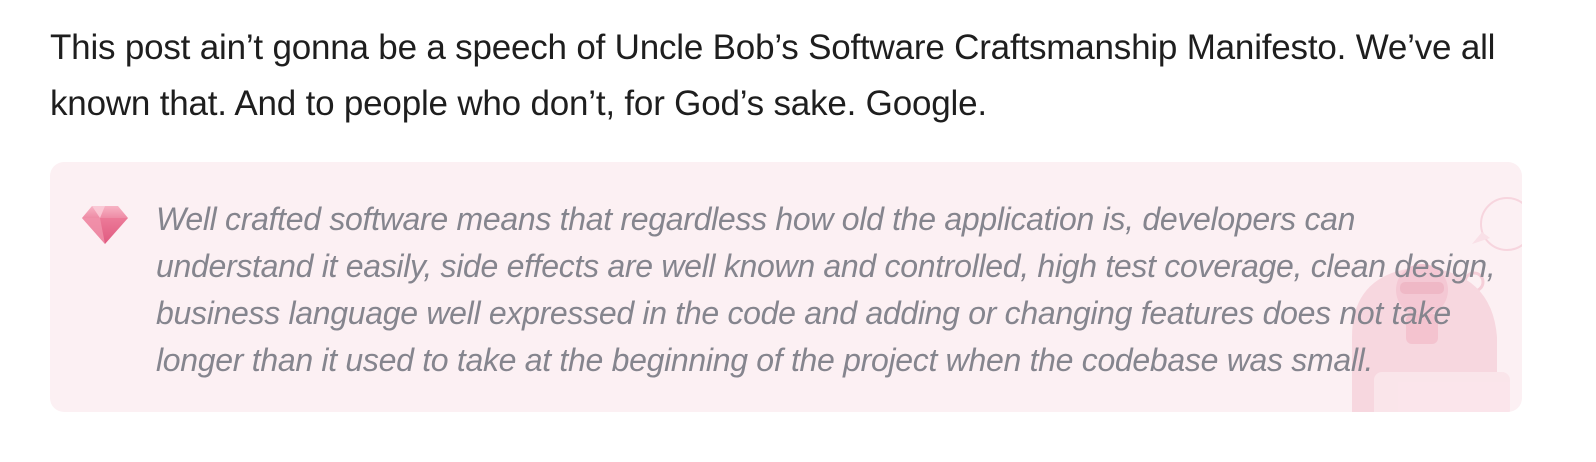 This screenshot has height=462, width=1596. I want to click on gem-icon, so click(105, 225).